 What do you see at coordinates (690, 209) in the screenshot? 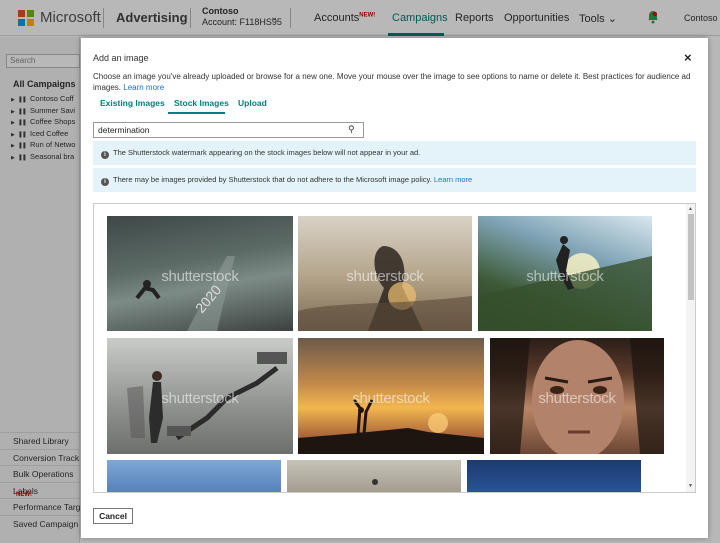
I see `scroll-up-icon: ▲` at bounding box center [690, 209].